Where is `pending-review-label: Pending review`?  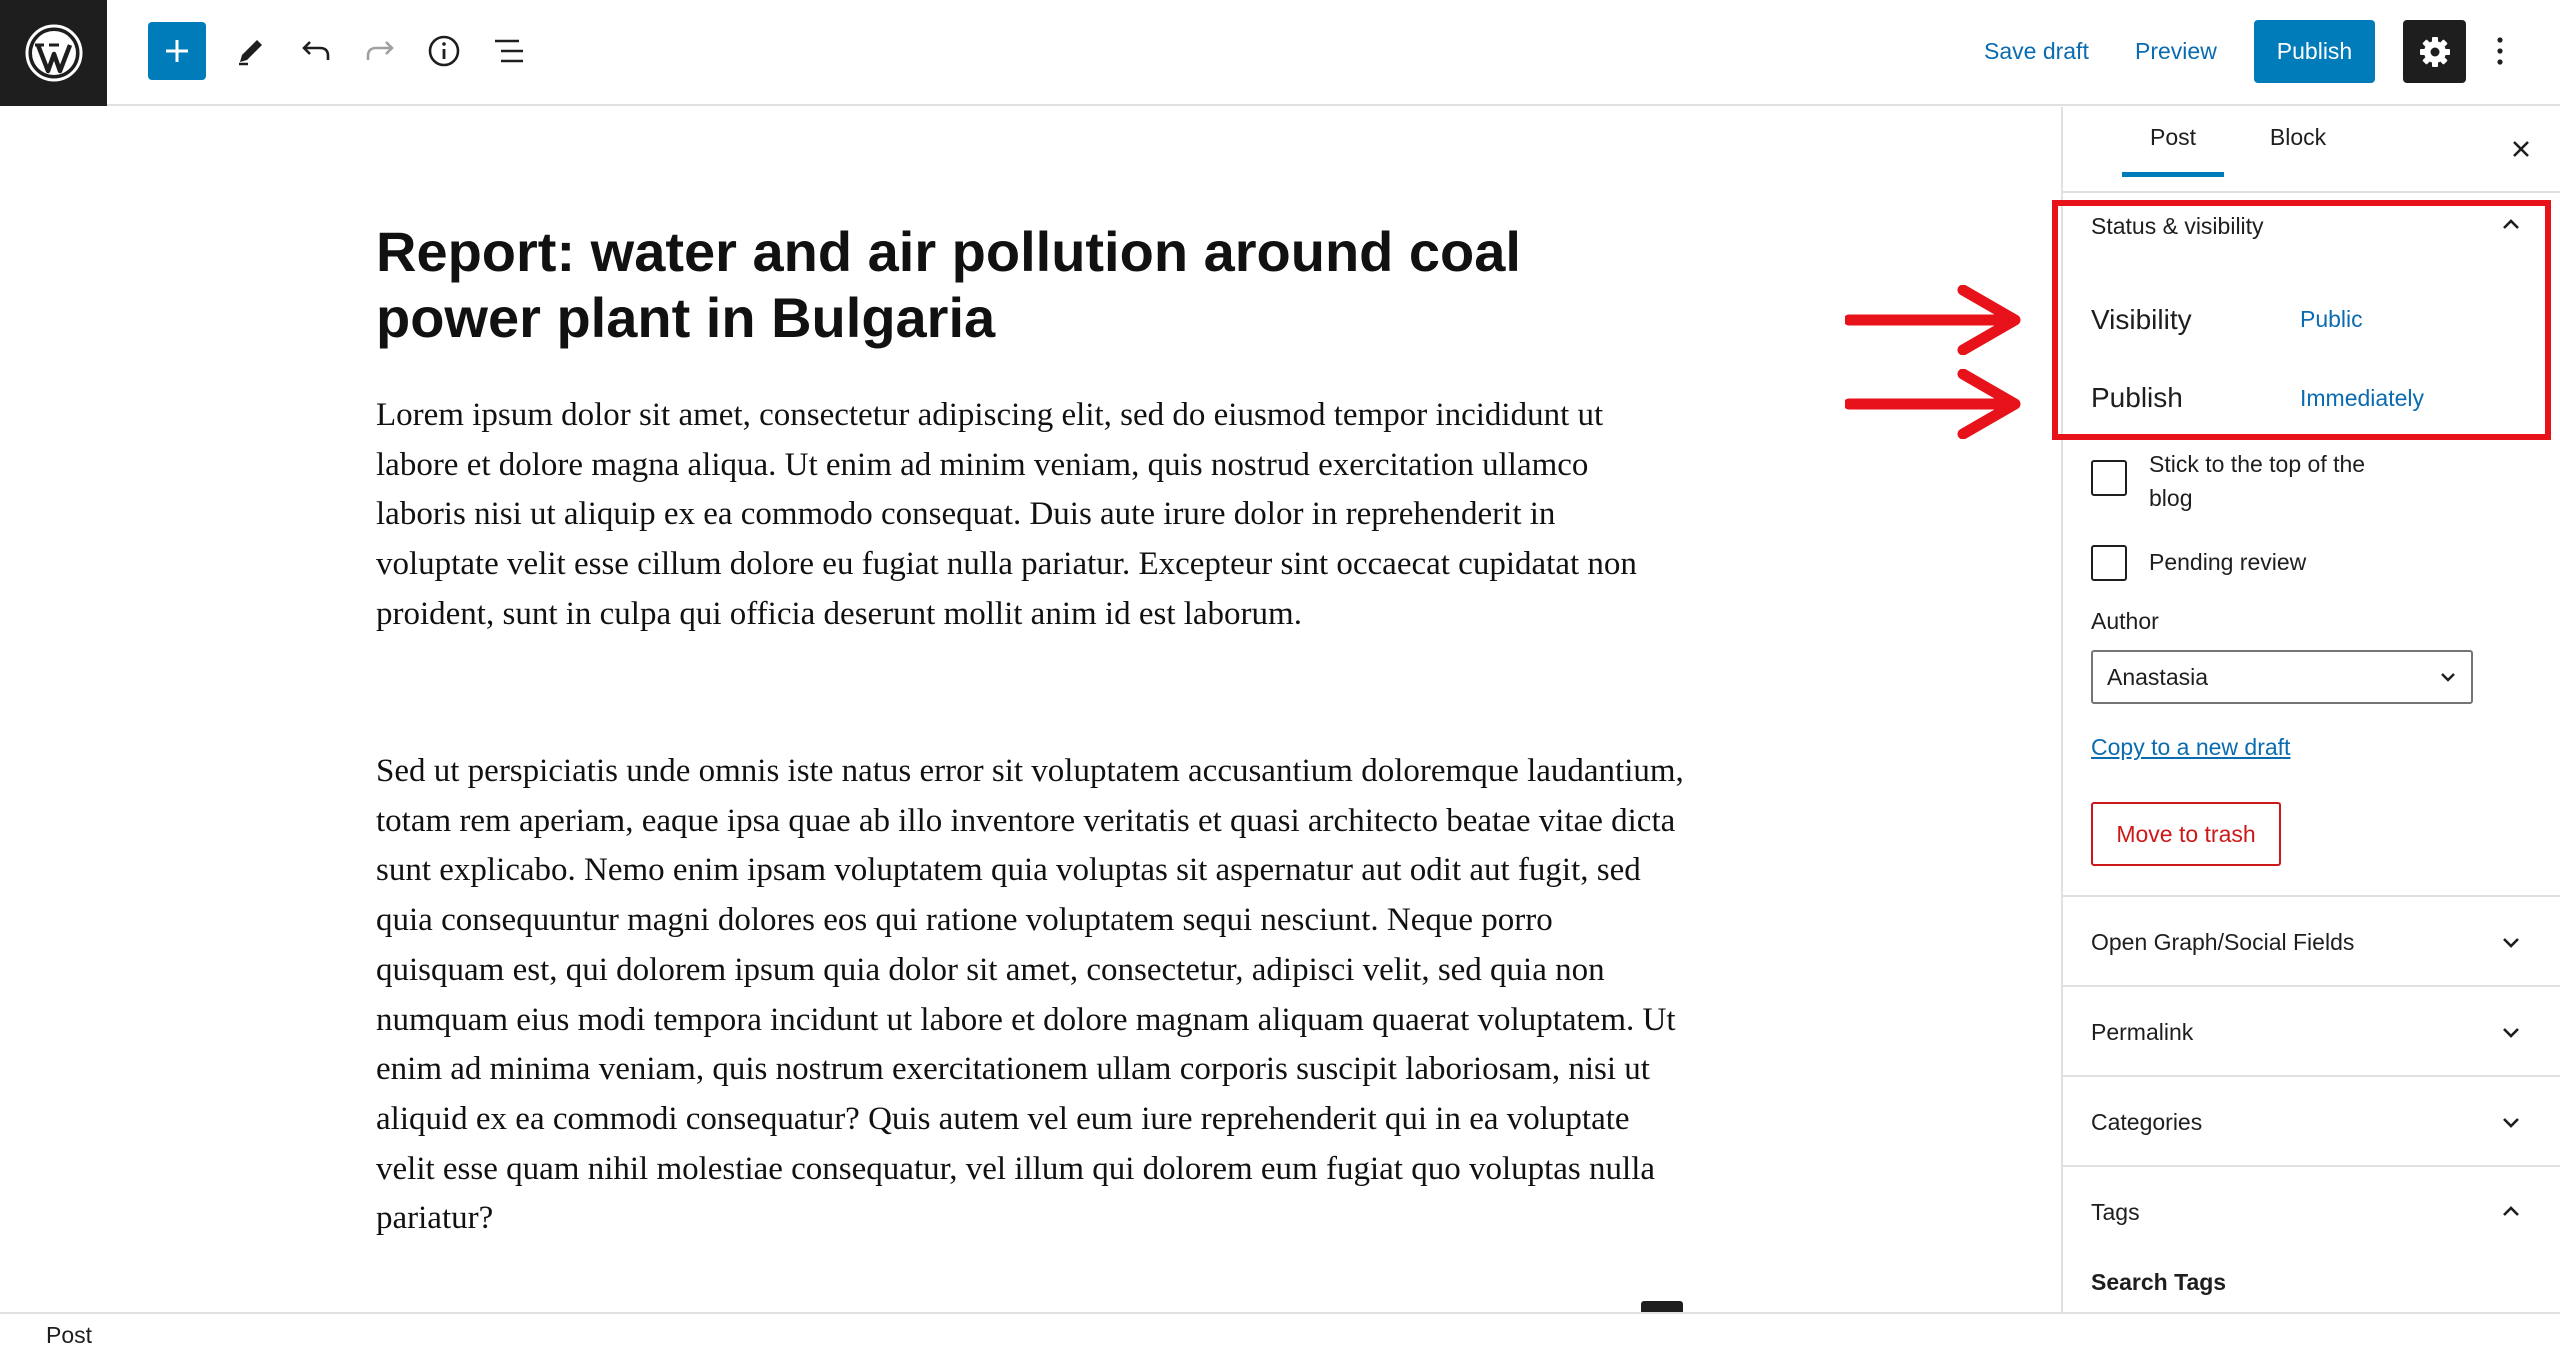
pending-review-label: Pending review is located at coordinates (2227, 562).